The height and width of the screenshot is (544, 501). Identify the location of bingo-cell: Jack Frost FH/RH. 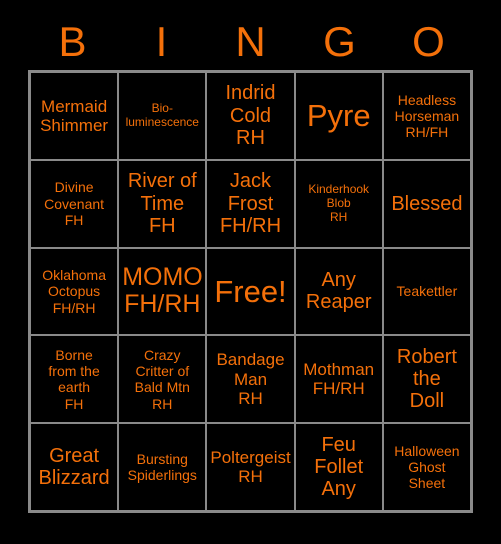
(250, 203).